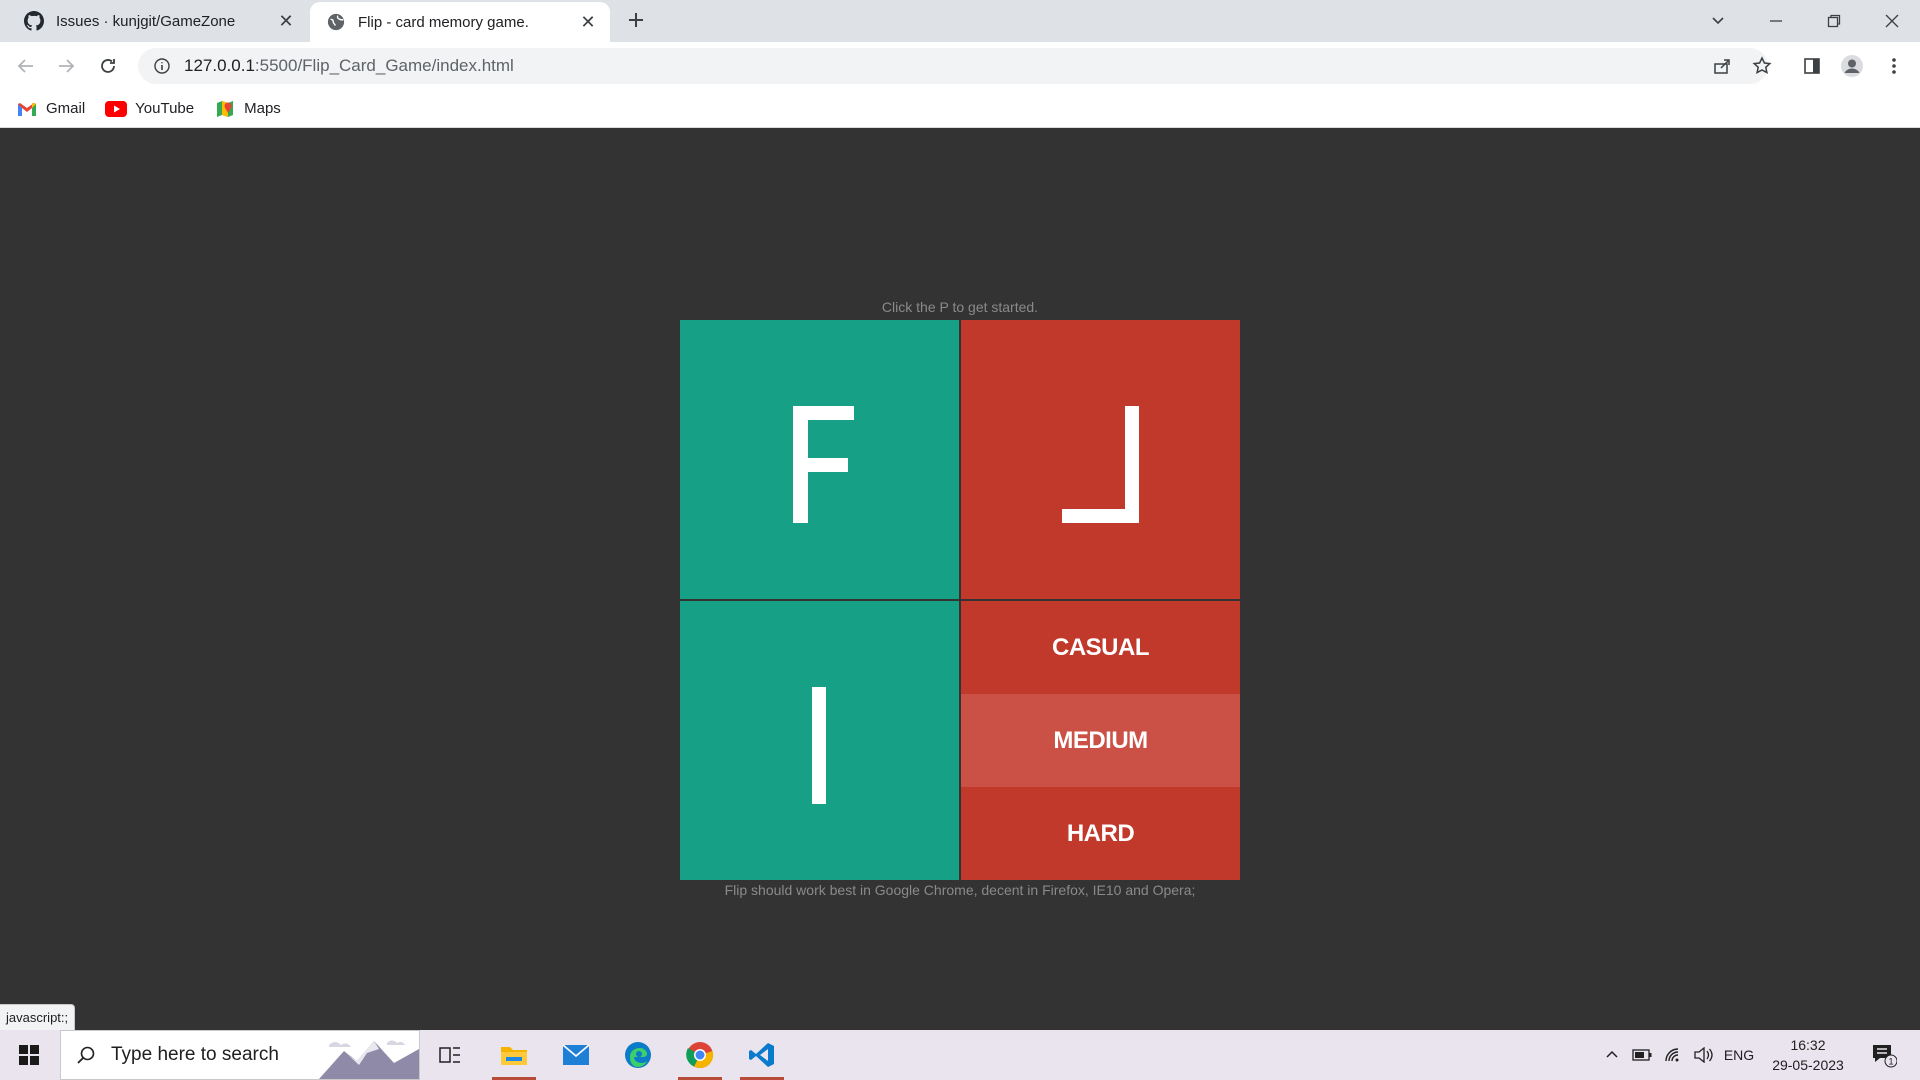 The height and width of the screenshot is (1080, 1920). I want to click on url-text: 127.0.0.1:5500/Flip_Card_Game/index.html, so click(349, 66).